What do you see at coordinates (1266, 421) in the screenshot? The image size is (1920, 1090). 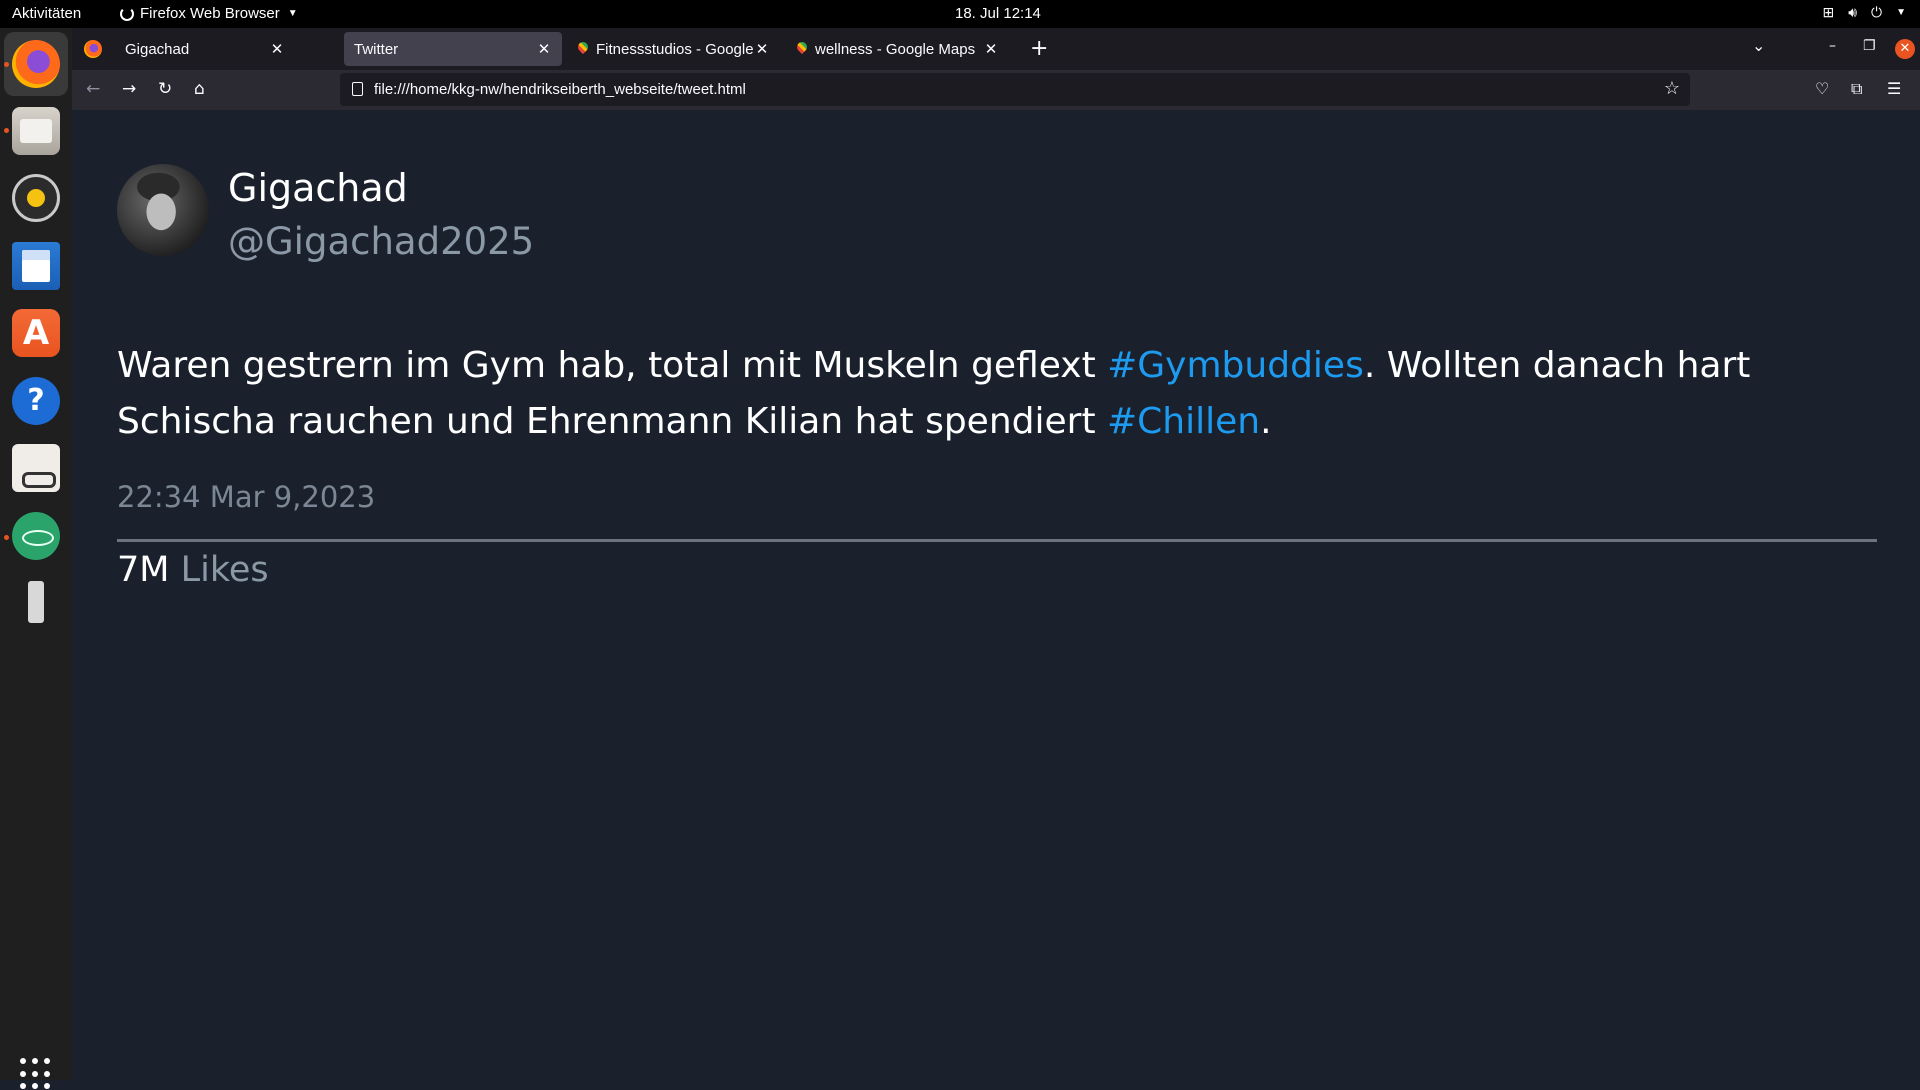 I see `tweet-text-part: .` at bounding box center [1266, 421].